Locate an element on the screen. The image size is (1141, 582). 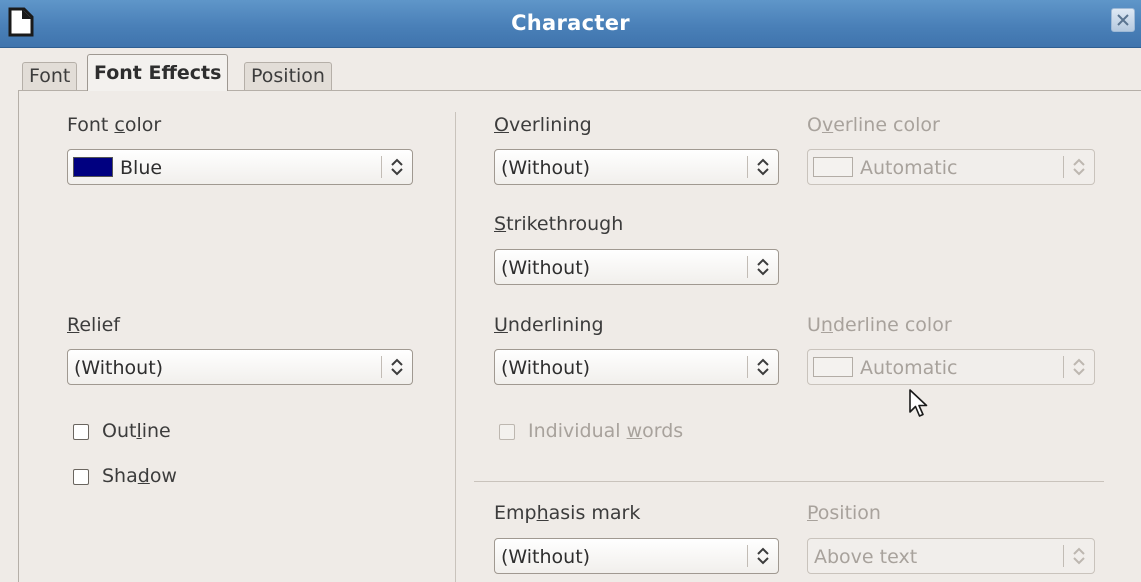
close-icon is located at coordinates (1123, 20).